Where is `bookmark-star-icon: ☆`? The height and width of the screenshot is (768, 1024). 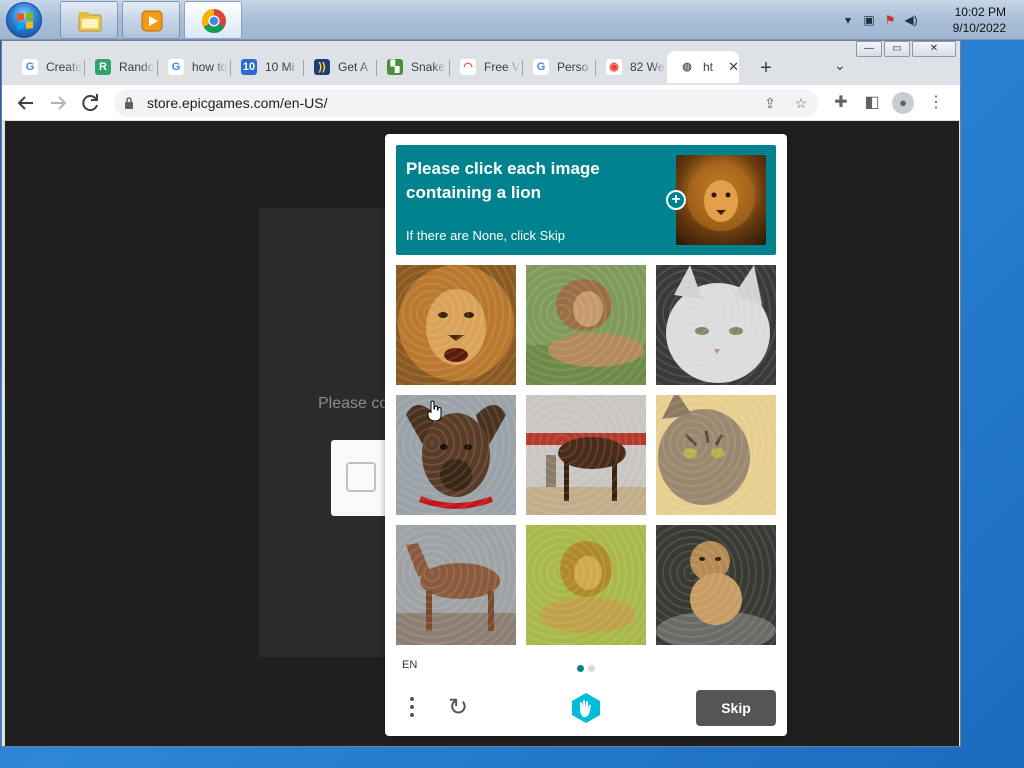
bookmark-star-icon: ☆ is located at coordinates (801, 103).